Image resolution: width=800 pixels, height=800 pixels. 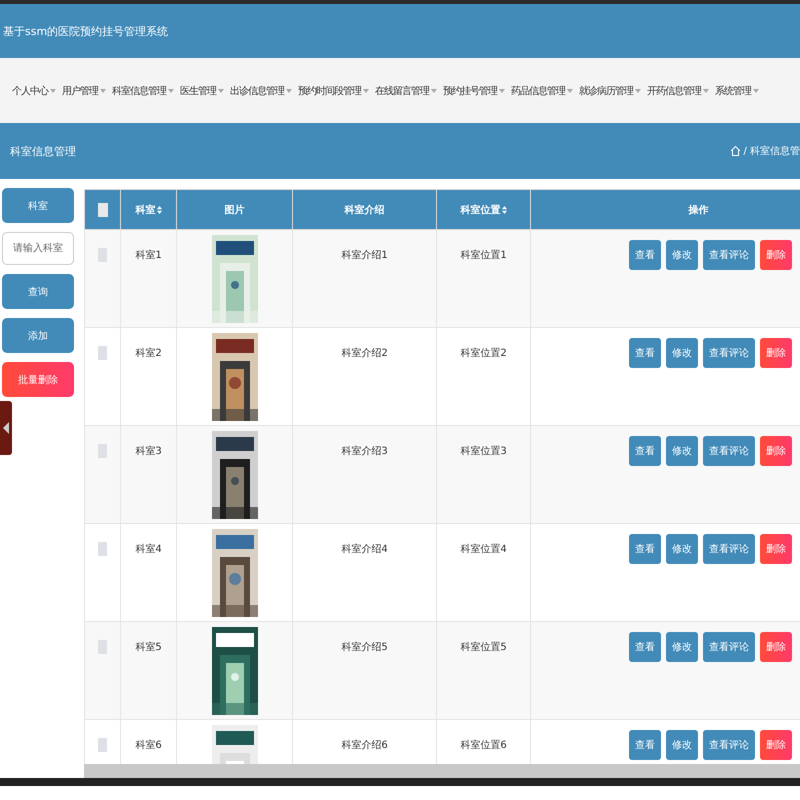 What do you see at coordinates (483, 451) in the screenshot?
I see `table-cell-text: 科室位置3` at bounding box center [483, 451].